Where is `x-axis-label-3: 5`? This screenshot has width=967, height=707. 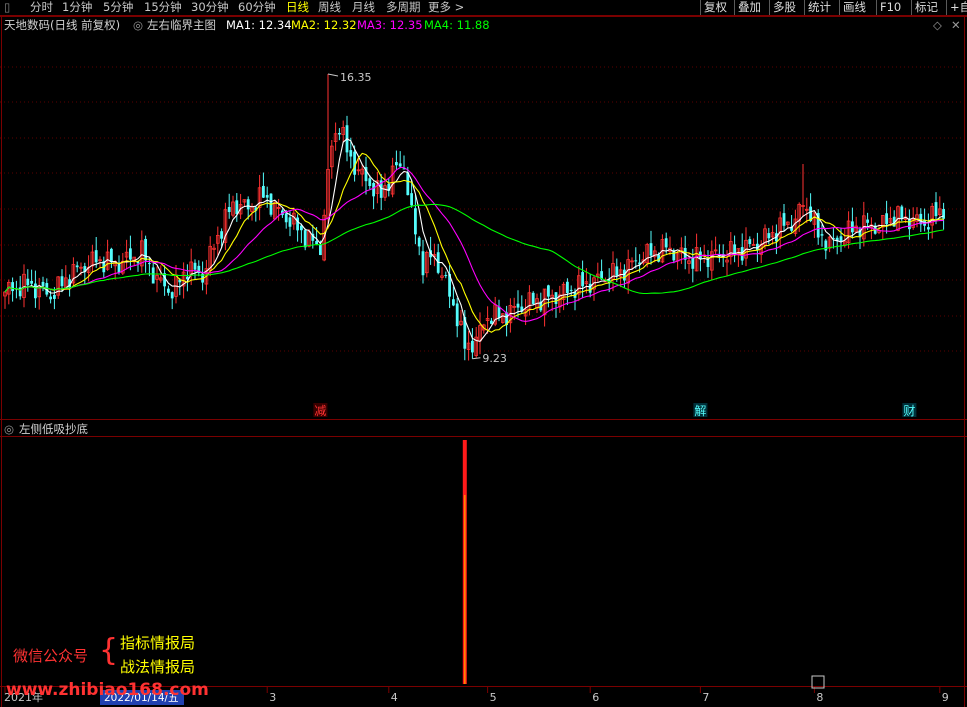 x-axis-label-3: 5 is located at coordinates (493, 697).